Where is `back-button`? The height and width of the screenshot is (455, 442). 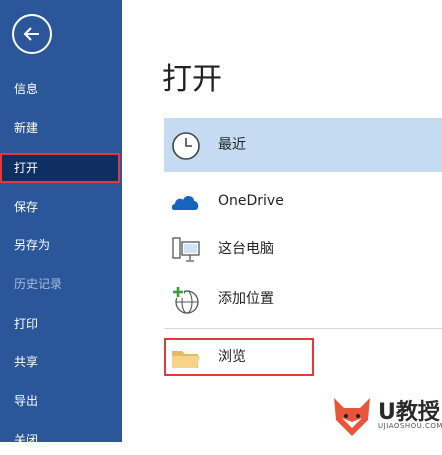 back-button is located at coordinates (32, 34).